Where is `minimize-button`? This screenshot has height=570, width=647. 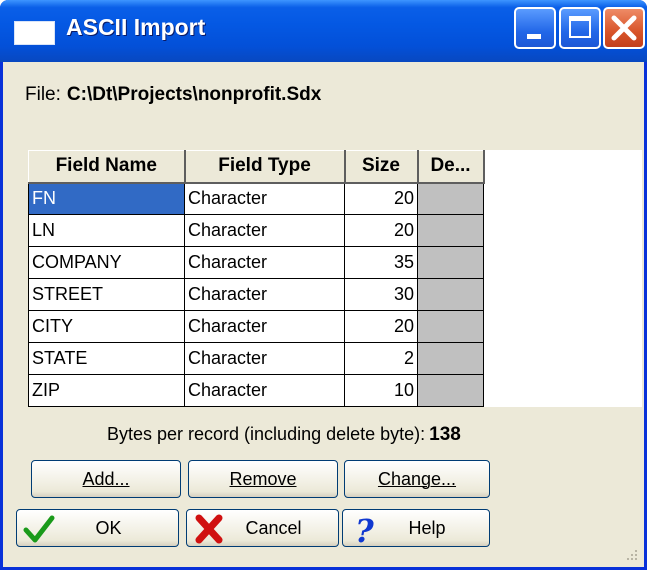
minimize-button is located at coordinates (535, 28).